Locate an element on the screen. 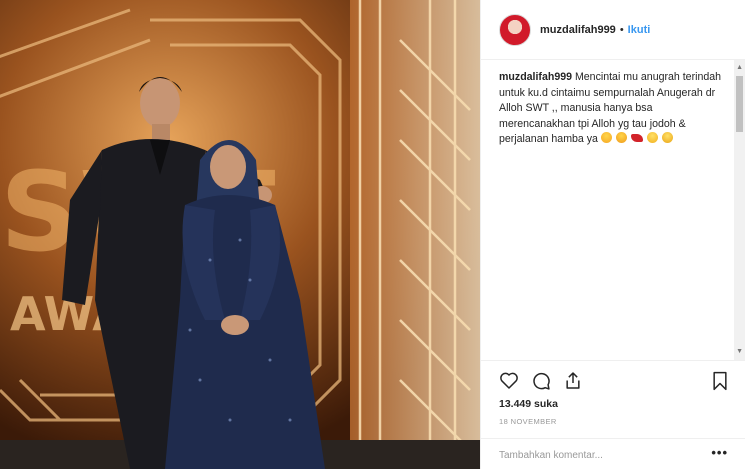  comment-icon is located at coordinates (541, 381).